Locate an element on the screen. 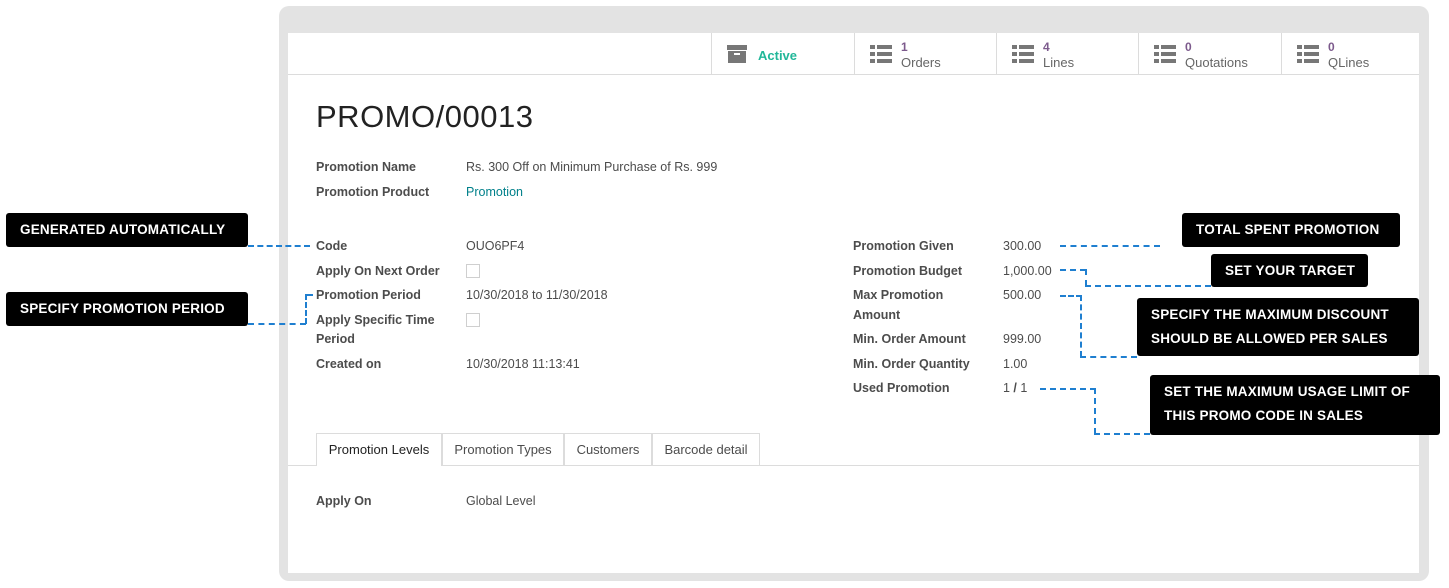 The image size is (1449, 588). used-promotion-used: 1 is located at coordinates (1006, 388).